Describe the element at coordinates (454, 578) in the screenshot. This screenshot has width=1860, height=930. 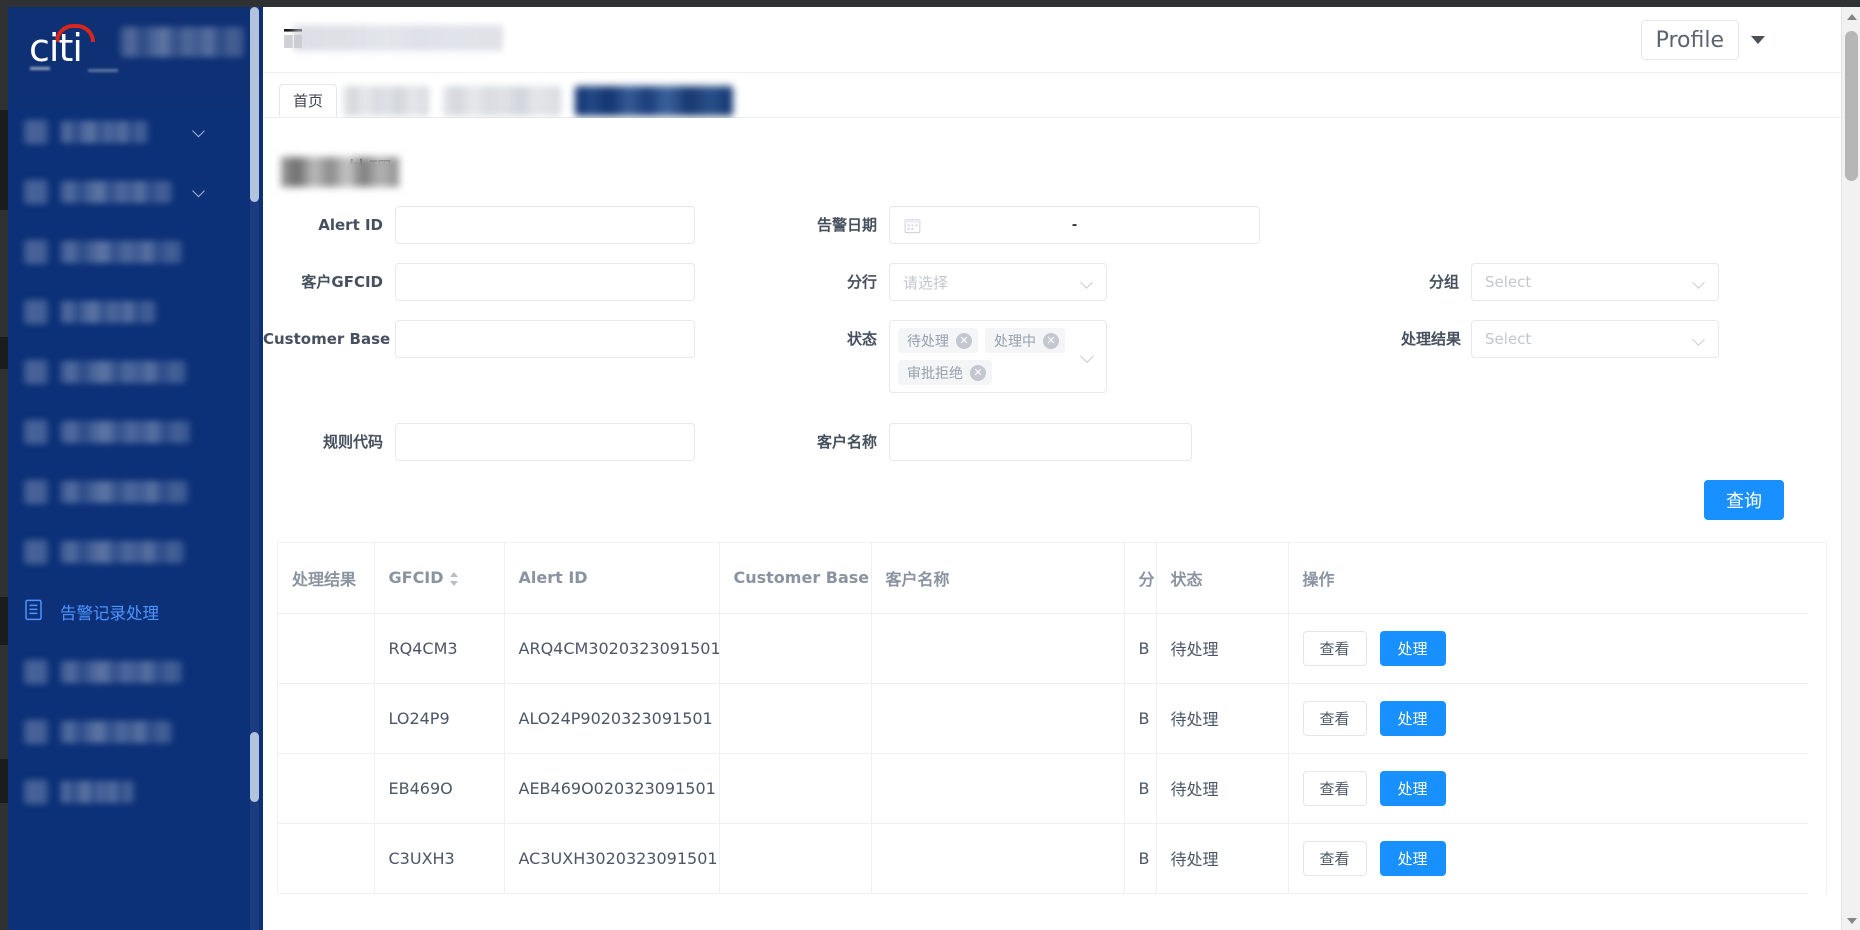
I see `sort-arrows-icon` at that location.